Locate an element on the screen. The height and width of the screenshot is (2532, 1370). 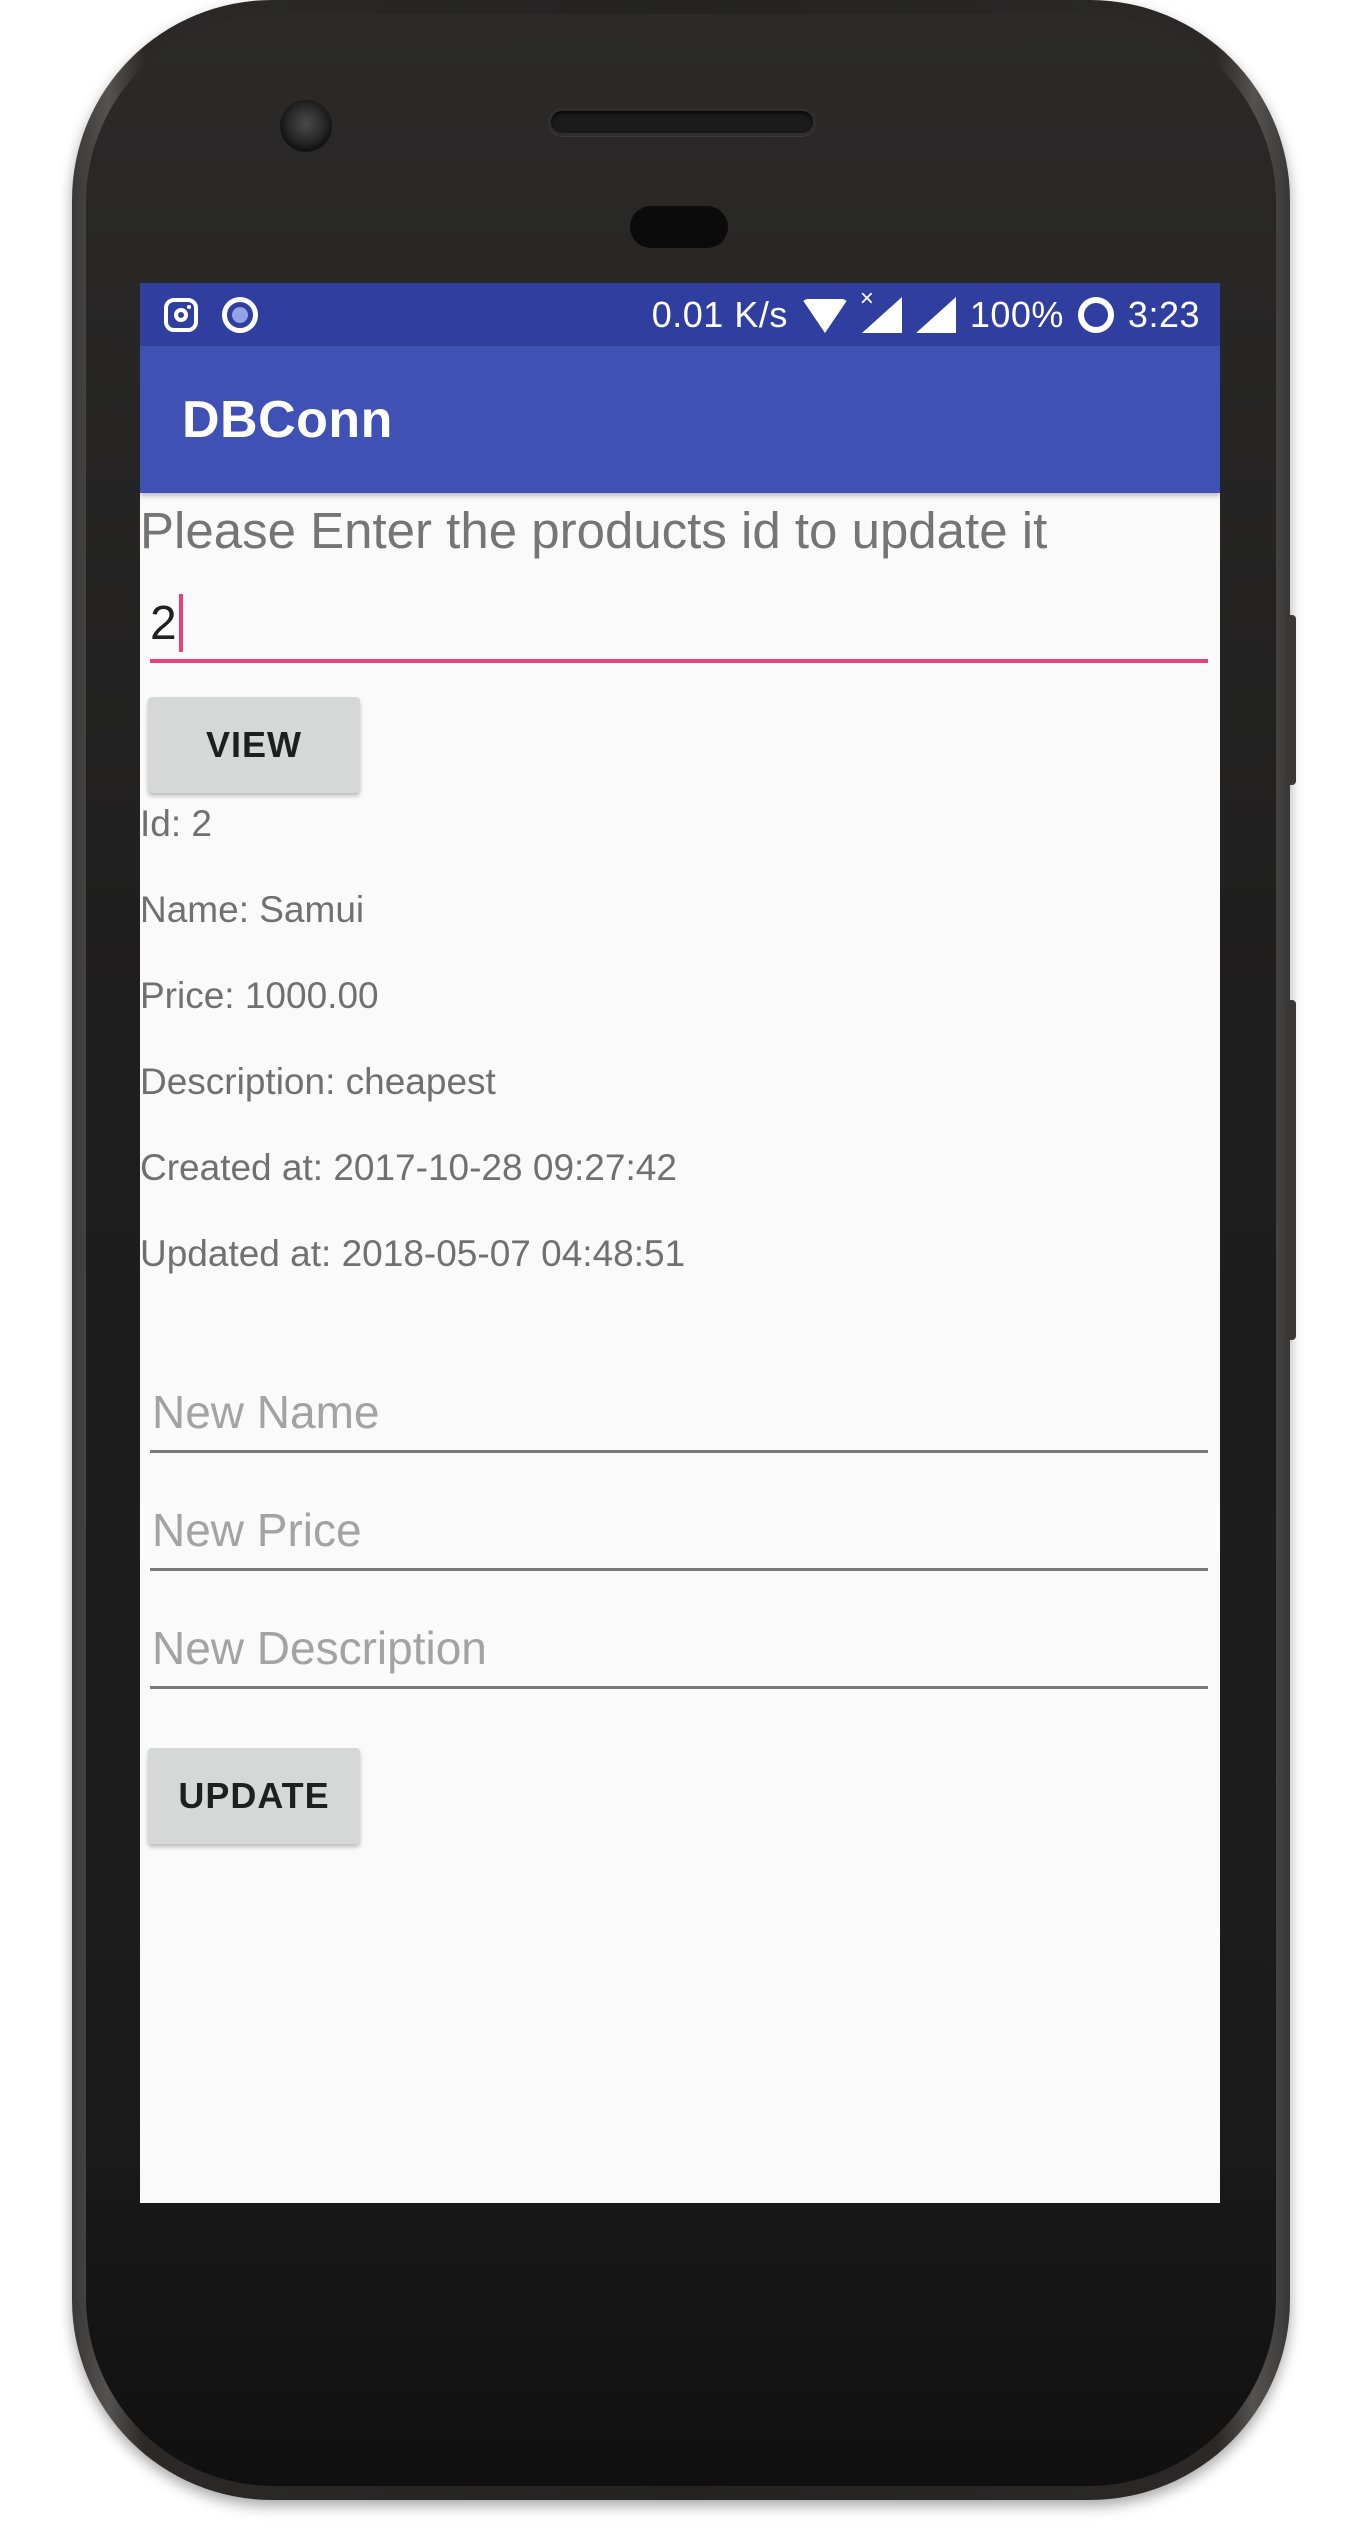
earpiece-speaker is located at coordinates (682, 122).